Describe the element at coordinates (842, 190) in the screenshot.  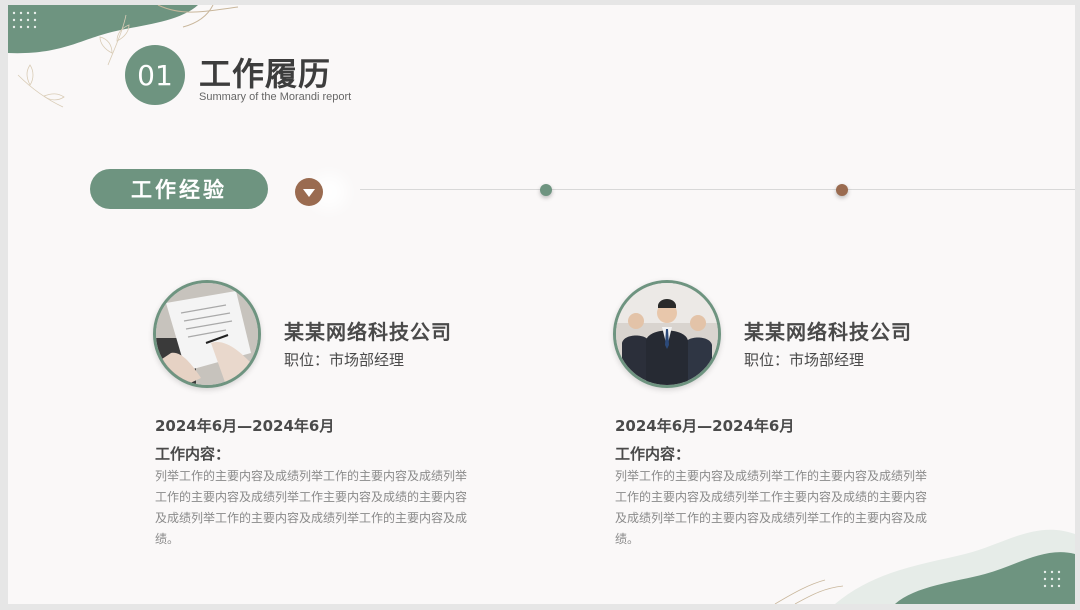
I see `timeline-dot-brown` at that location.